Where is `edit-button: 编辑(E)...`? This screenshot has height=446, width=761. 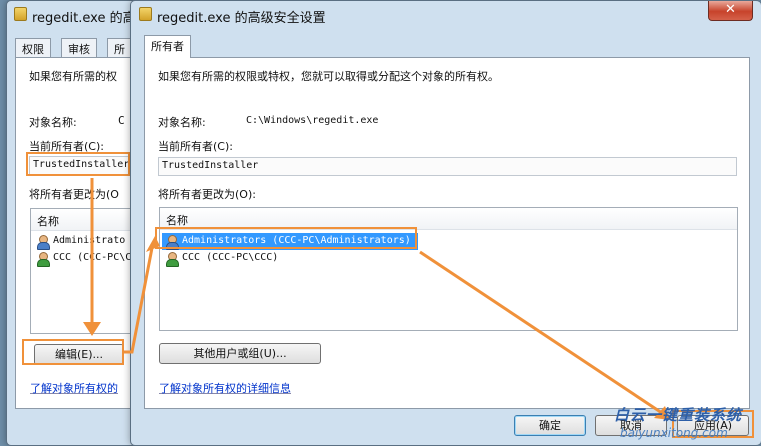 edit-button: 编辑(E)... is located at coordinates (79, 354).